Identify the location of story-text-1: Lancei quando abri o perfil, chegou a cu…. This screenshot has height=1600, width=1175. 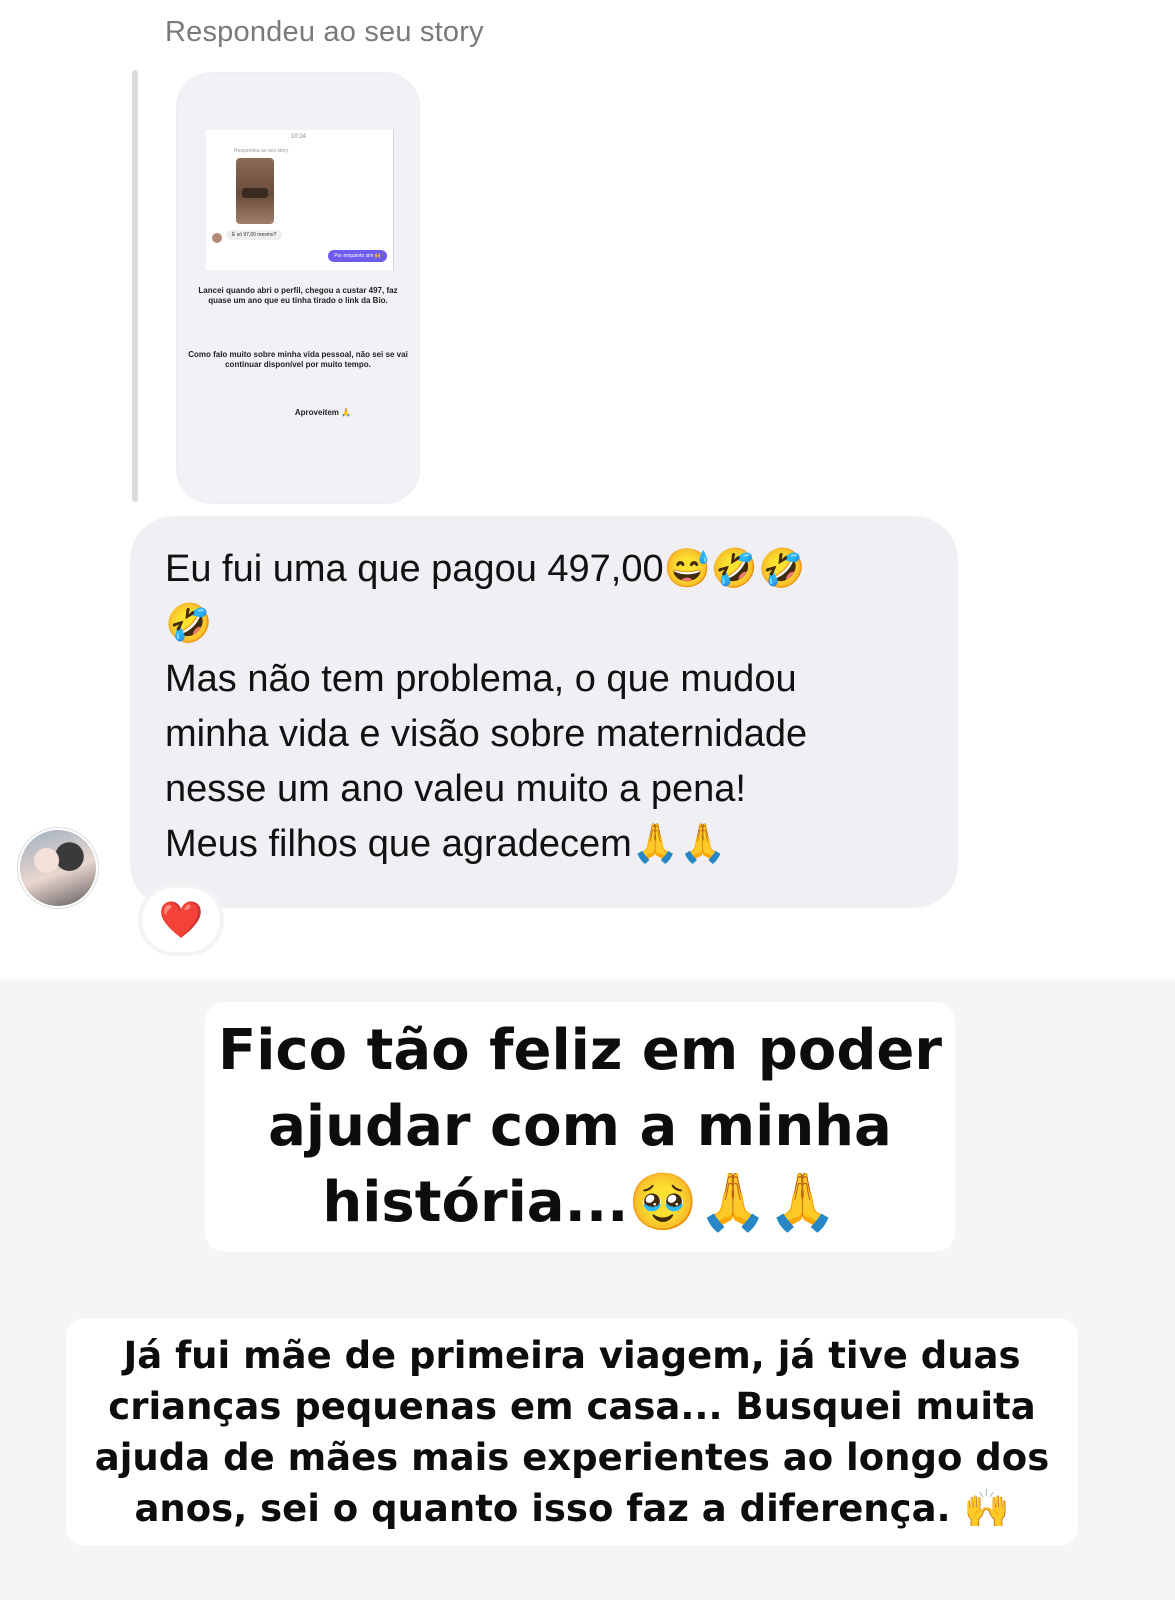
(298, 295).